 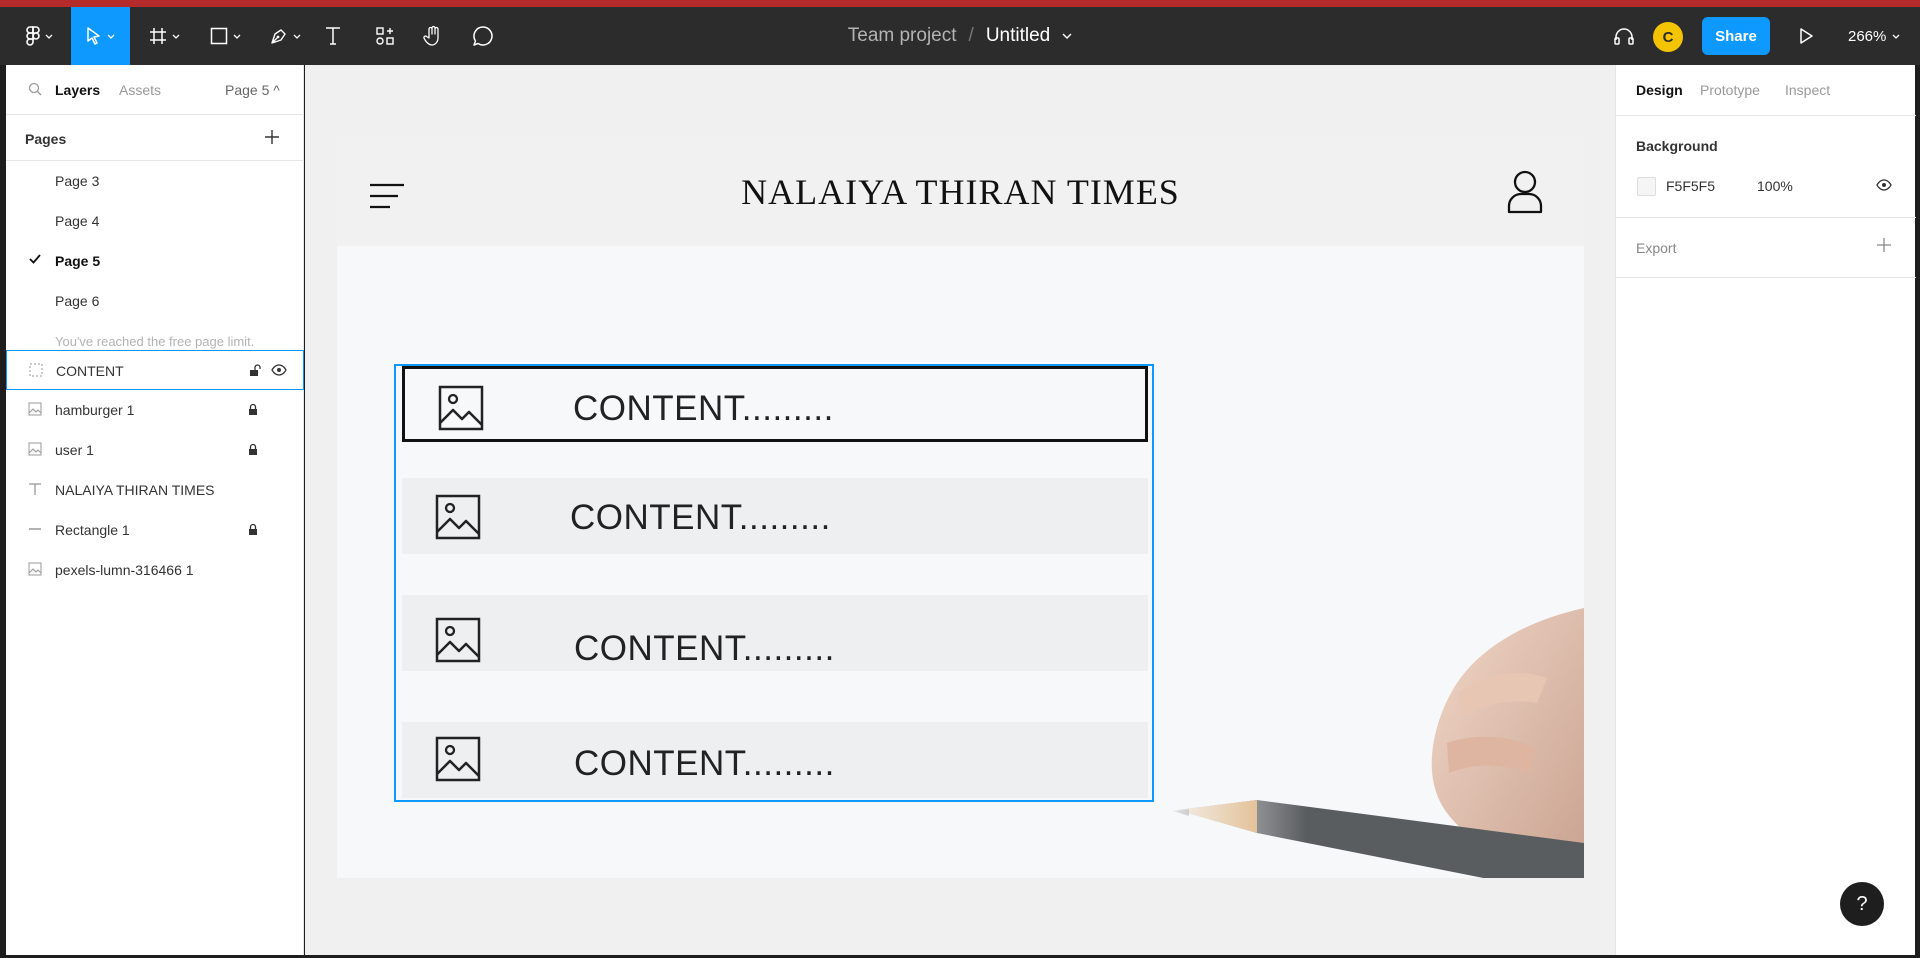 What do you see at coordinates (1867, 36) in the screenshot?
I see `zoom-level: 266%` at bounding box center [1867, 36].